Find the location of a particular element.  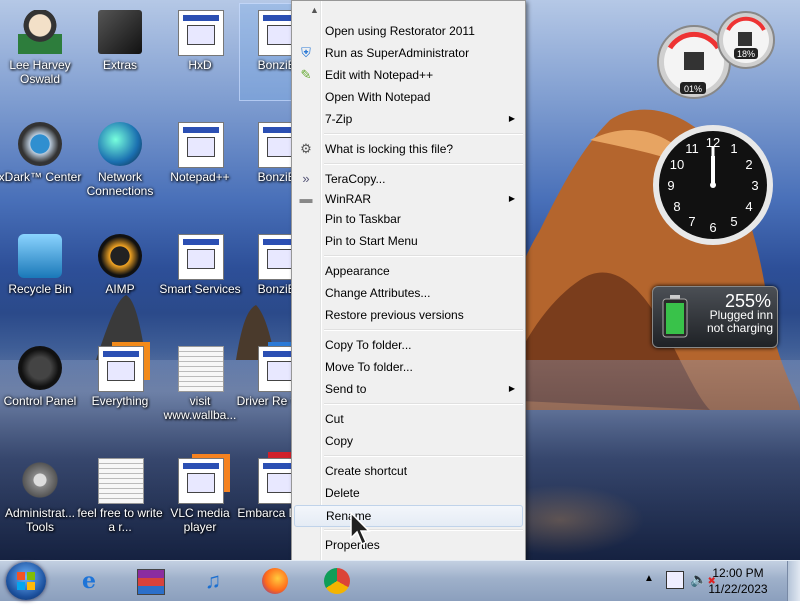

menu-item-label: Cut is located at coordinates (334, 419).